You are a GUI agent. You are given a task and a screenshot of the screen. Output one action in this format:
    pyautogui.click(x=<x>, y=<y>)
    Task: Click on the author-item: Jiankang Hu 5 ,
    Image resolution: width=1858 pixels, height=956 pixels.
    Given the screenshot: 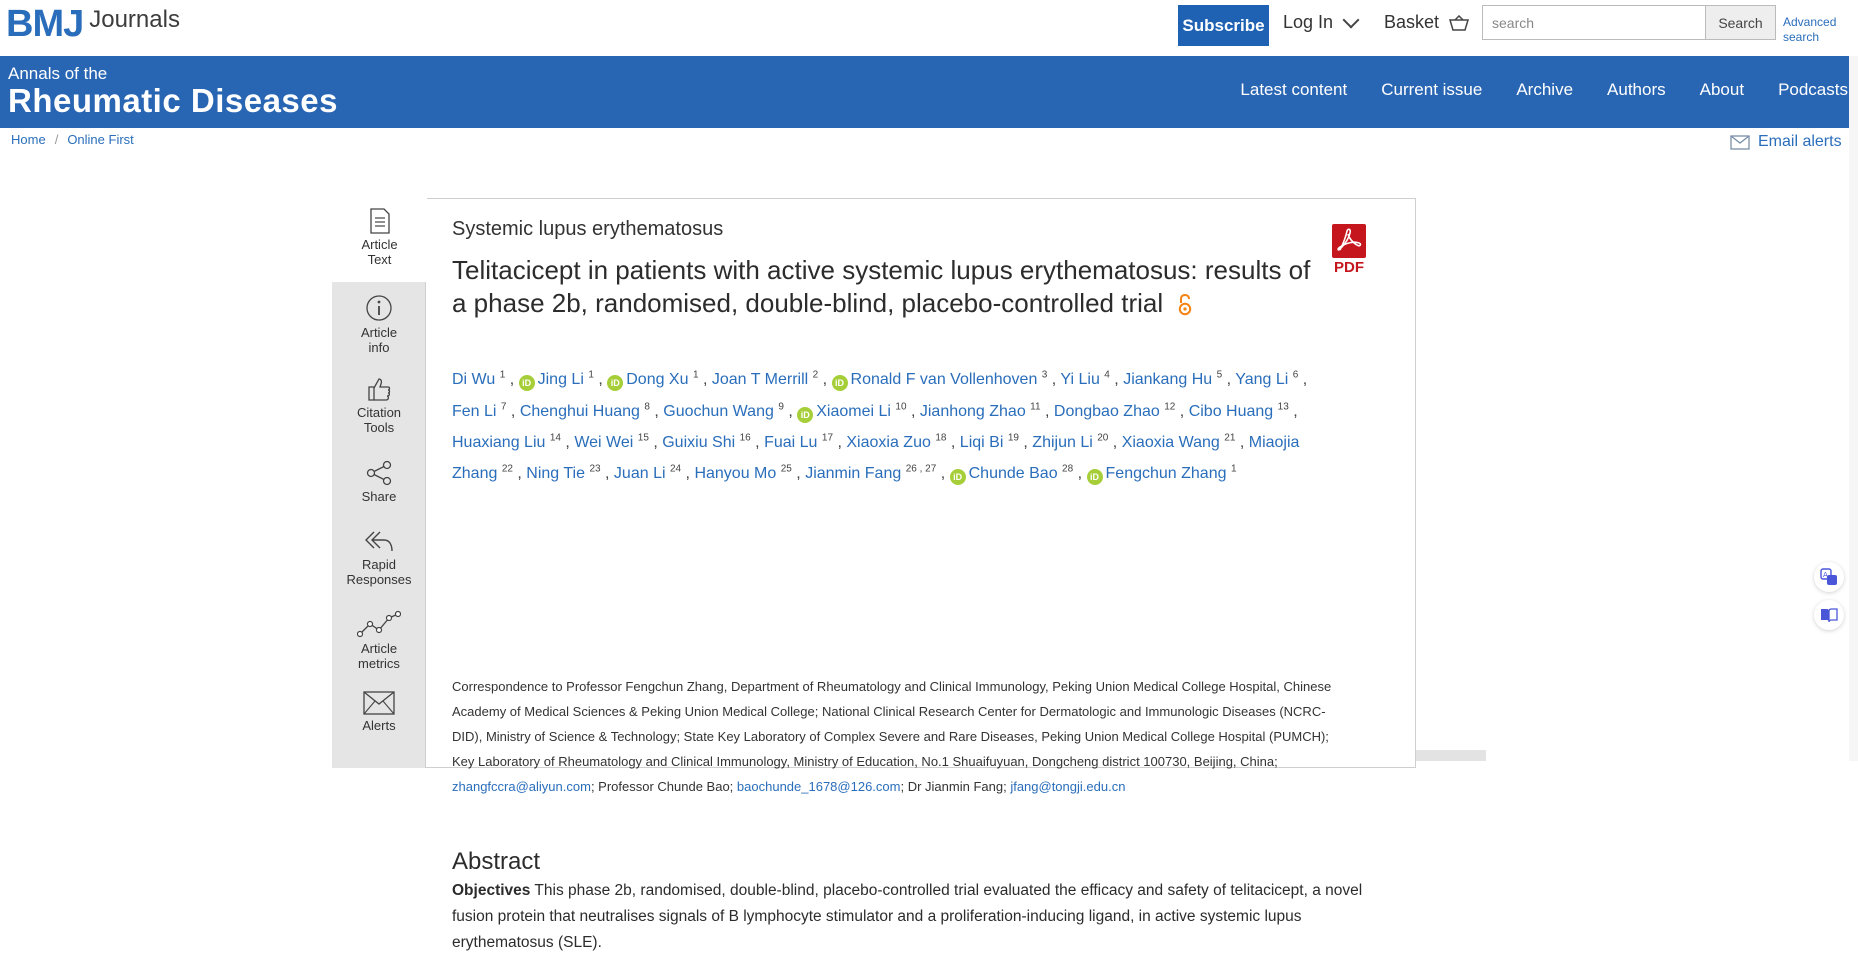 What is the action you would take?
    pyautogui.click(x=1179, y=379)
    